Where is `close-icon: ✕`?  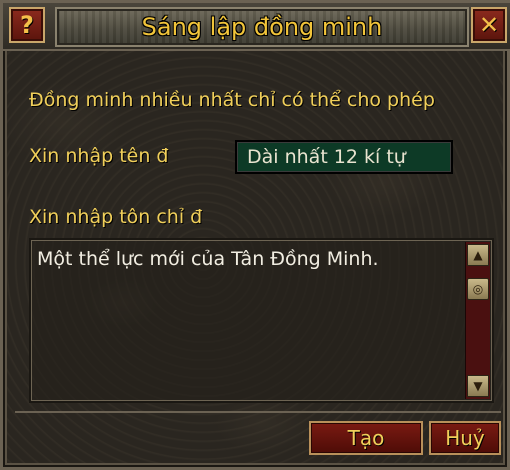
close-icon: ✕ is located at coordinates (489, 25).